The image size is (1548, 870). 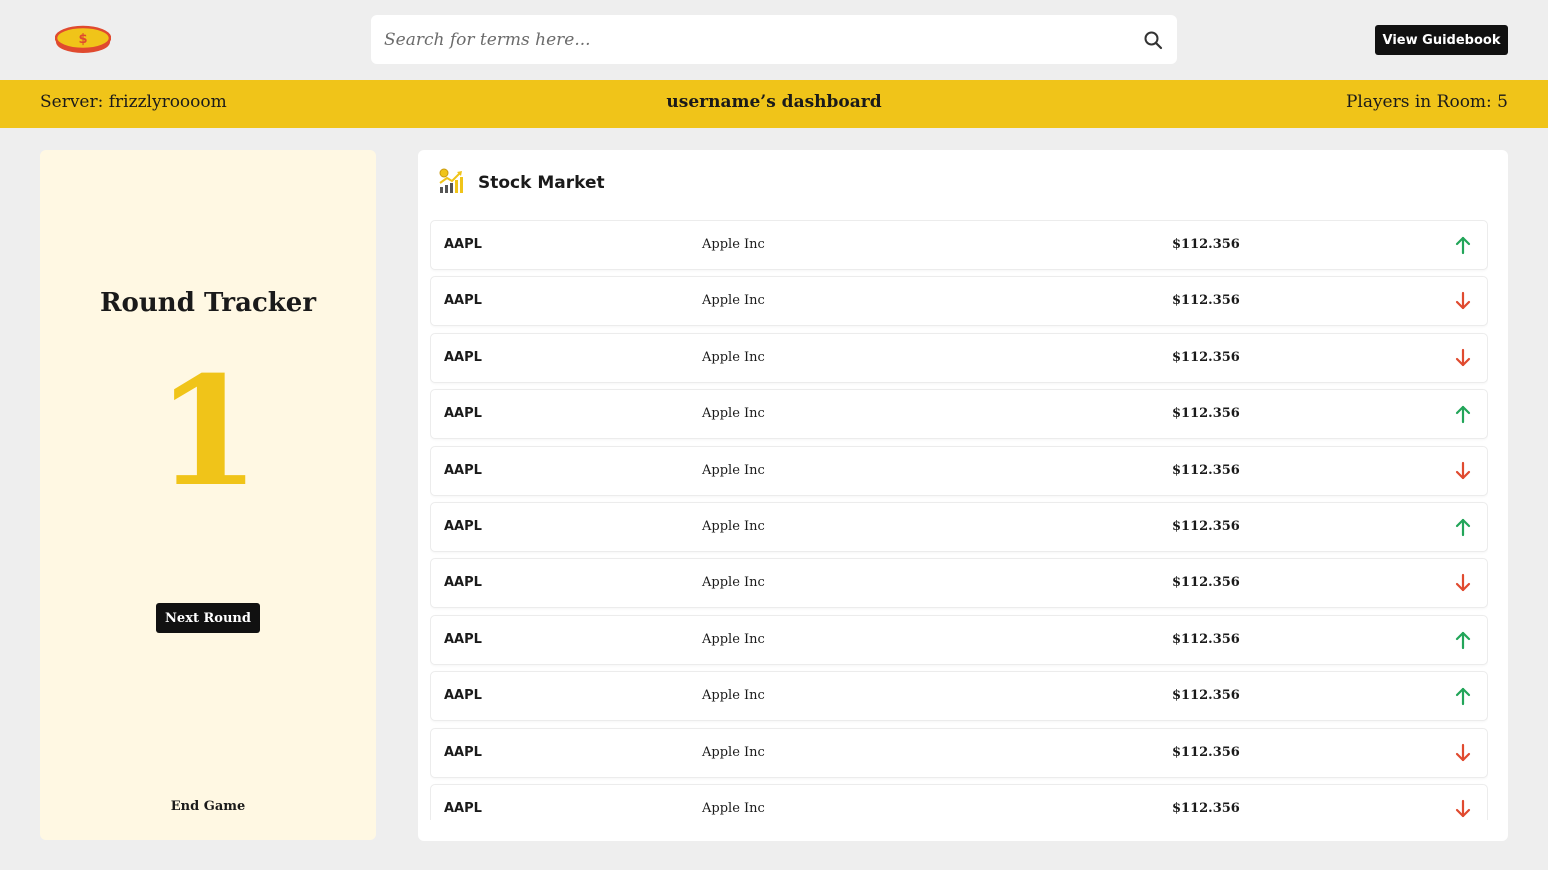 What do you see at coordinates (1153, 39) in the screenshot?
I see `search-icon` at bounding box center [1153, 39].